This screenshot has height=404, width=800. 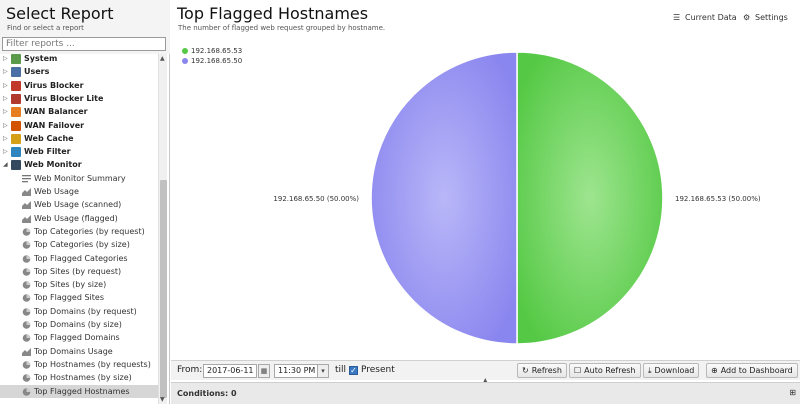 What do you see at coordinates (73, 351) in the screenshot?
I see `report-label: Top Domains Usage` at bounding box center [73, 351].